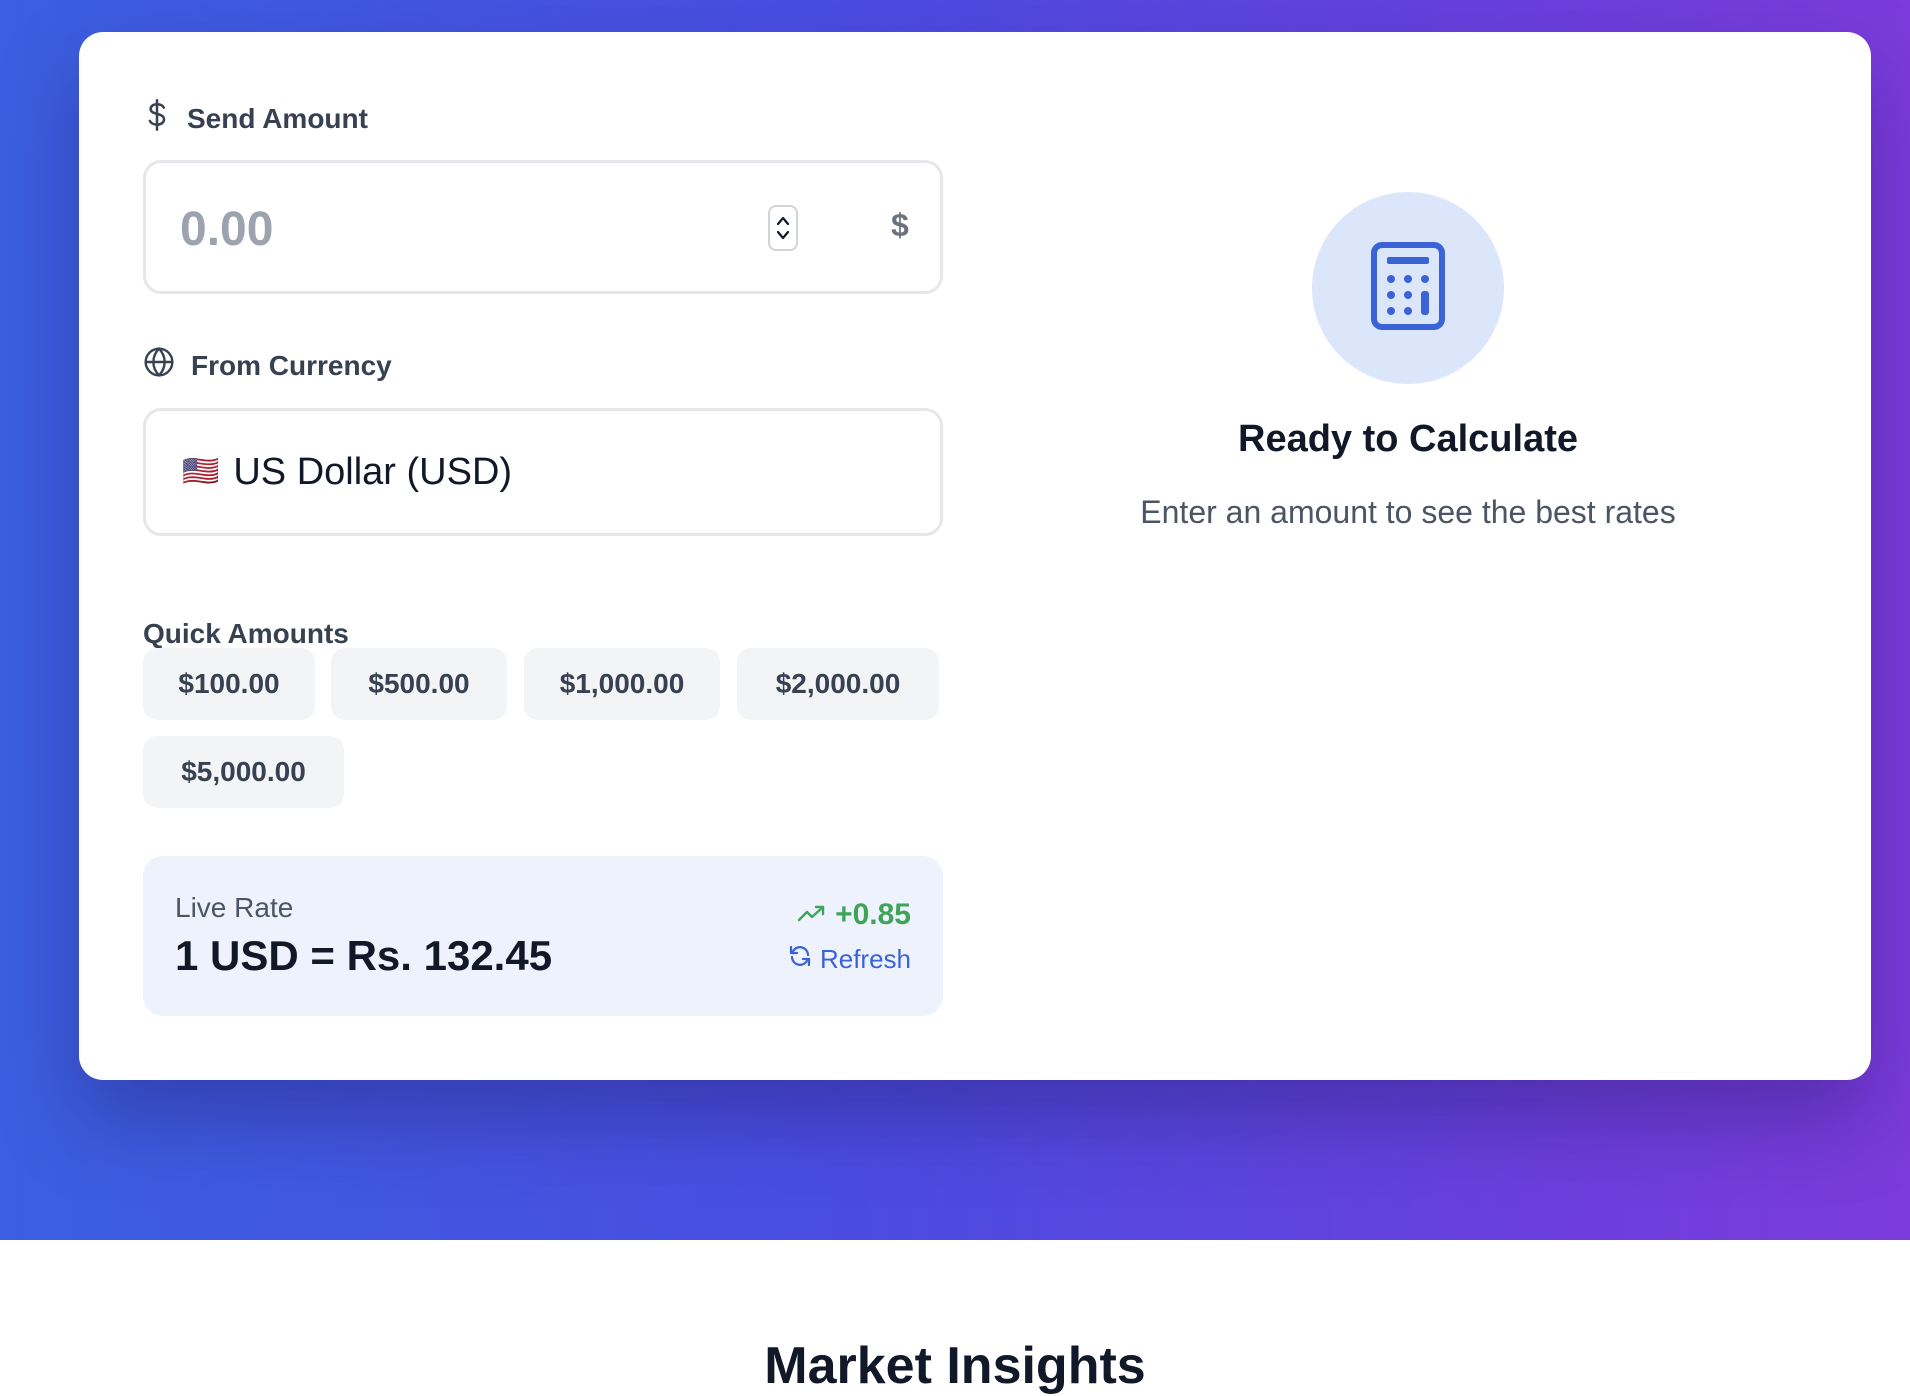  Describe the element at coordinates (373, 471) in the screenshot. I see `selected-currency: US Dollar (USD)` at that location.